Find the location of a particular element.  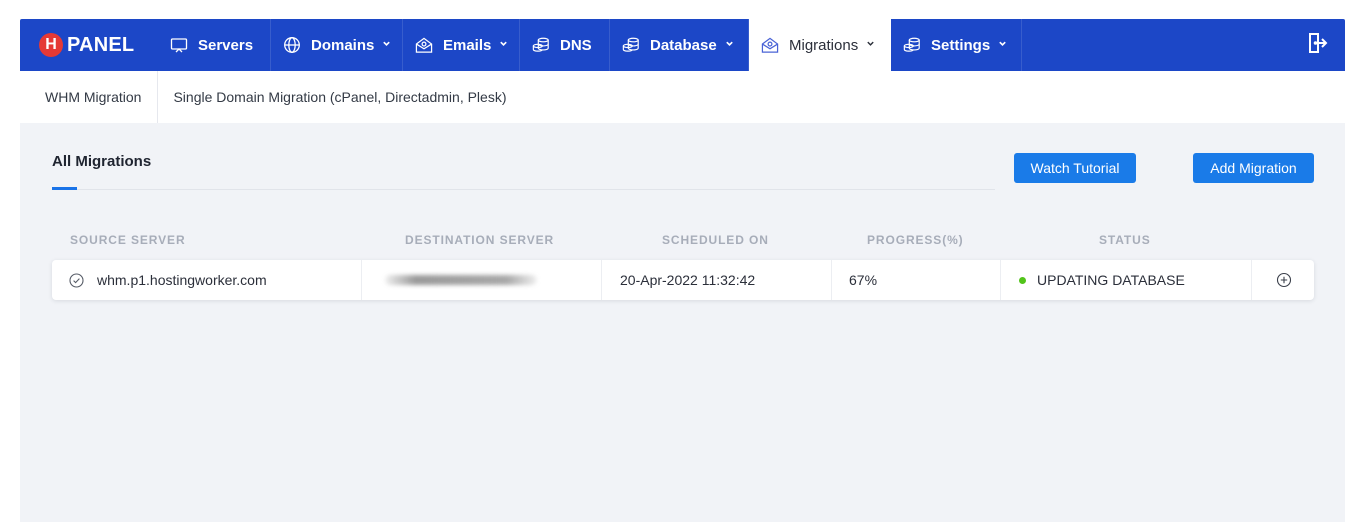

expand-cell is located at coordinates (1283, 280).